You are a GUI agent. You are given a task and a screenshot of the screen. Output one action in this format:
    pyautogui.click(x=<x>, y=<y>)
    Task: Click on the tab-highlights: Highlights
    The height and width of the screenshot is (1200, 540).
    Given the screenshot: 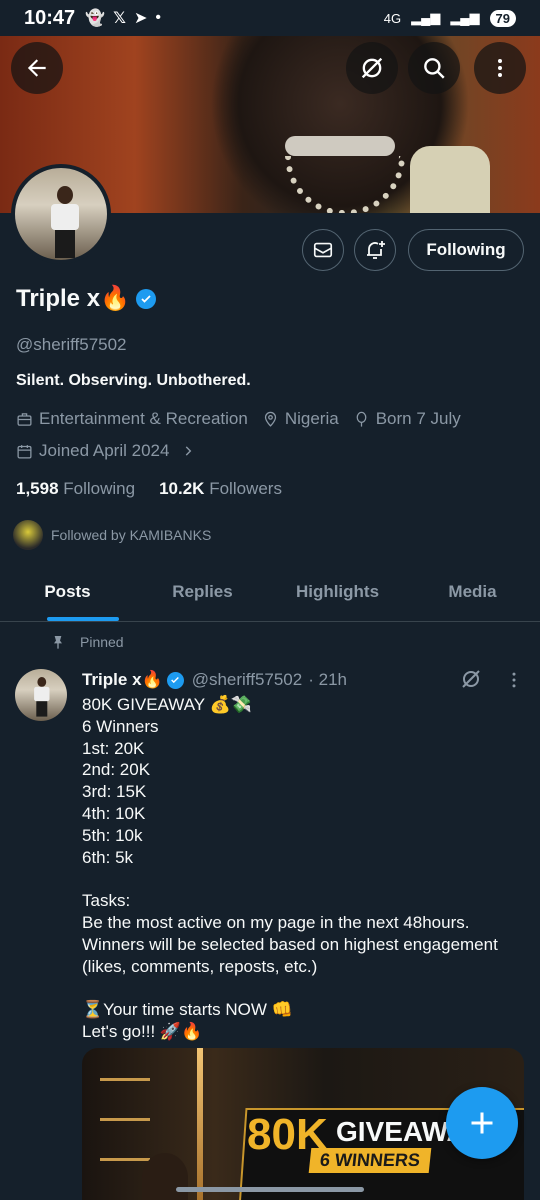 What is the action you would take?
    pyautogui.click(x=337, y=593)
    